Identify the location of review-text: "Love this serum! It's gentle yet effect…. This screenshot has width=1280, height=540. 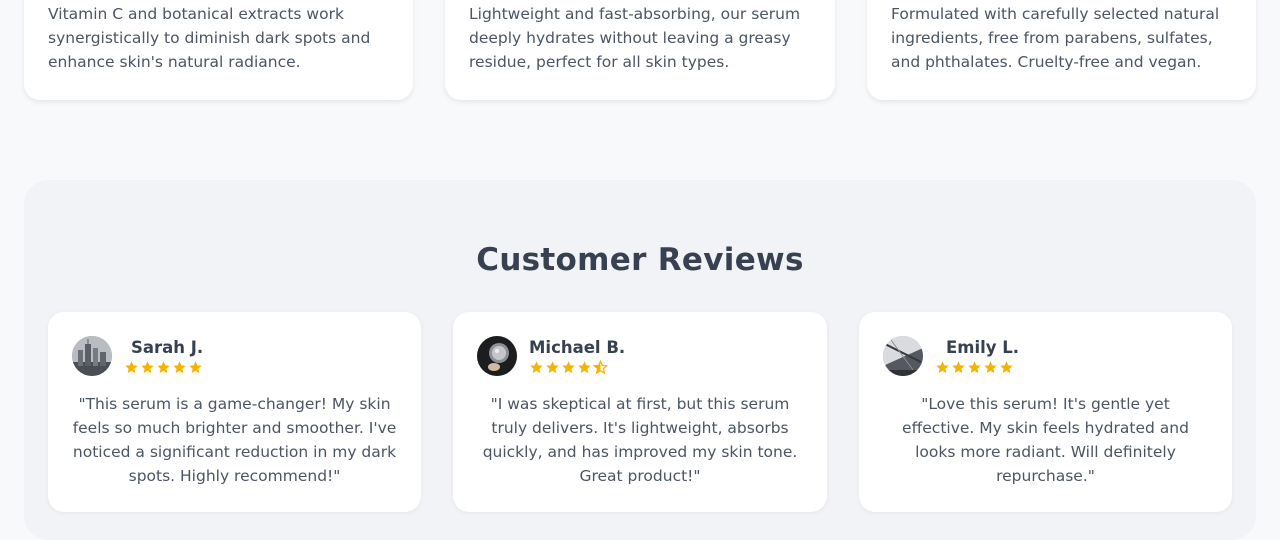
(1045, 440).